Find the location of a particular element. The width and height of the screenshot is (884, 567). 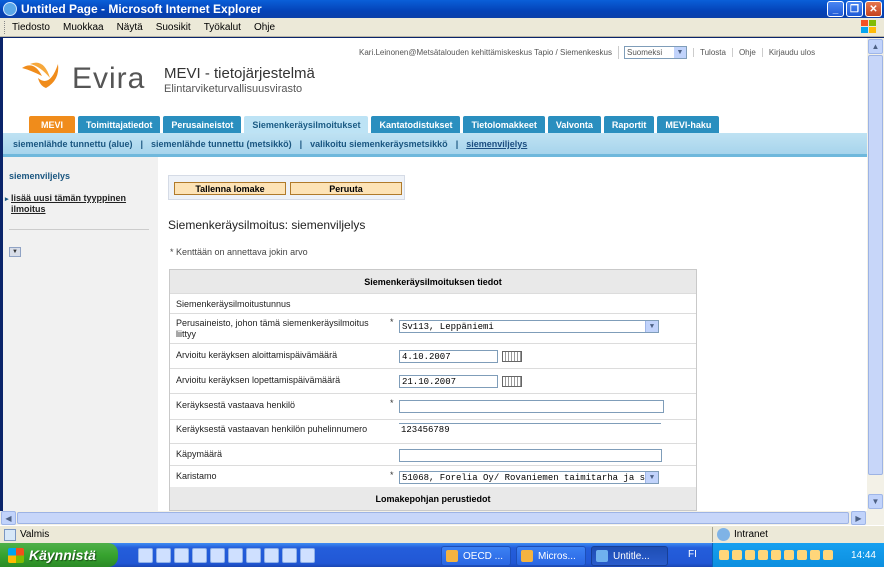

menu-edit: Muokkaa is located at coordinates (83, 27).